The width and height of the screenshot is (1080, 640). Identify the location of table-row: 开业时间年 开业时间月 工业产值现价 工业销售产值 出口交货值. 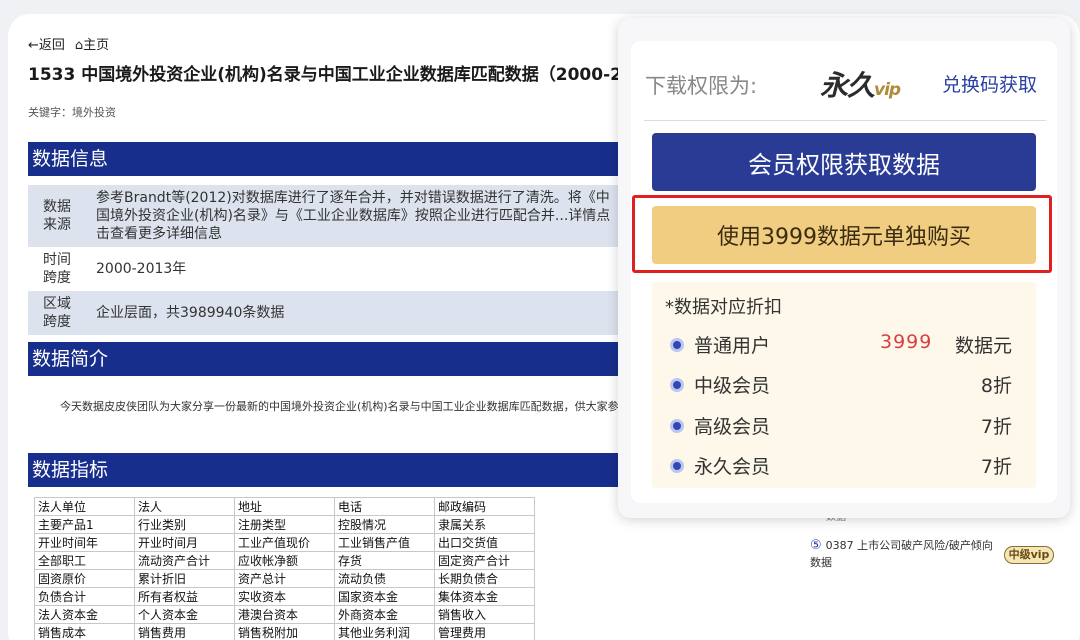
(284, 542).